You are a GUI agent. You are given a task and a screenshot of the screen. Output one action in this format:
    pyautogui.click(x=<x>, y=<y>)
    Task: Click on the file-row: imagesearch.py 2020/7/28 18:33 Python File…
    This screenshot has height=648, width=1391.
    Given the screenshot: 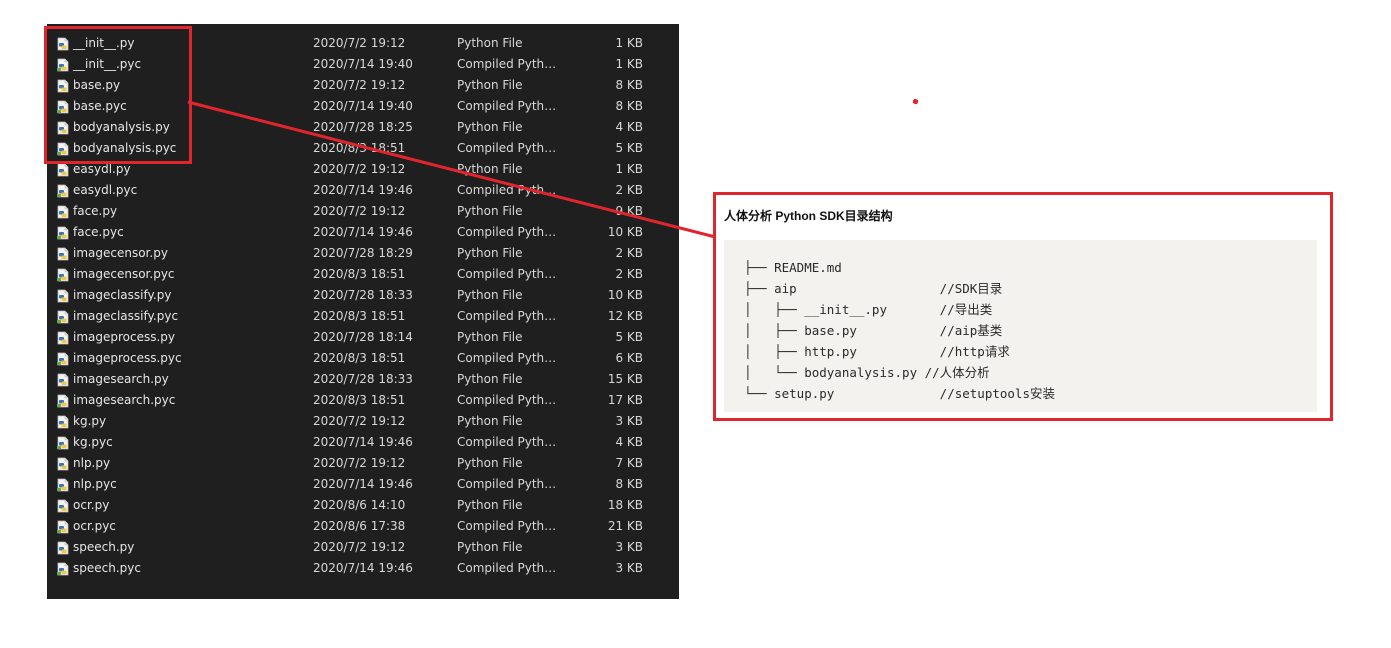 What is the action you would take?
    pyautogui.click(x=363, y=379)
    